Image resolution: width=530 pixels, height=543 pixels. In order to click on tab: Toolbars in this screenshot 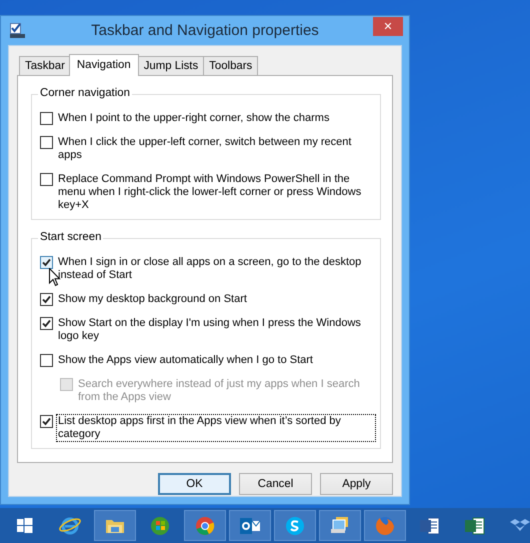, I will do `click(230, 65)`.